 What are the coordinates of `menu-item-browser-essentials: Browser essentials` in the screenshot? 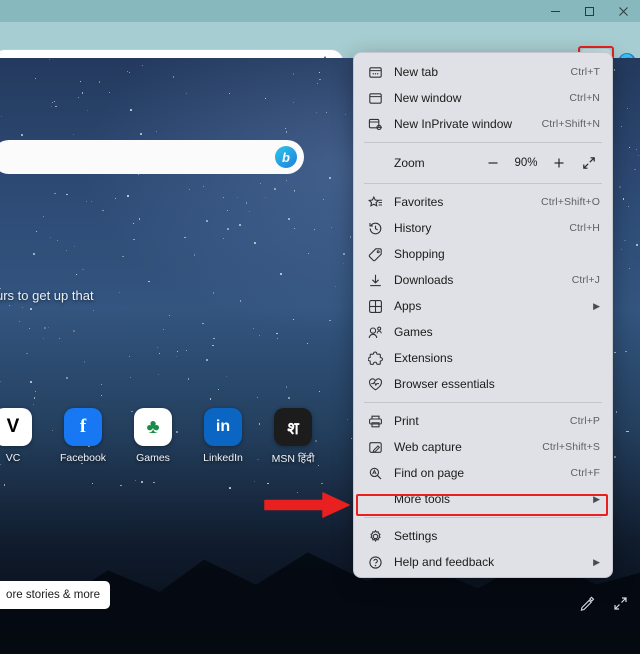 It's located at (483, 384).